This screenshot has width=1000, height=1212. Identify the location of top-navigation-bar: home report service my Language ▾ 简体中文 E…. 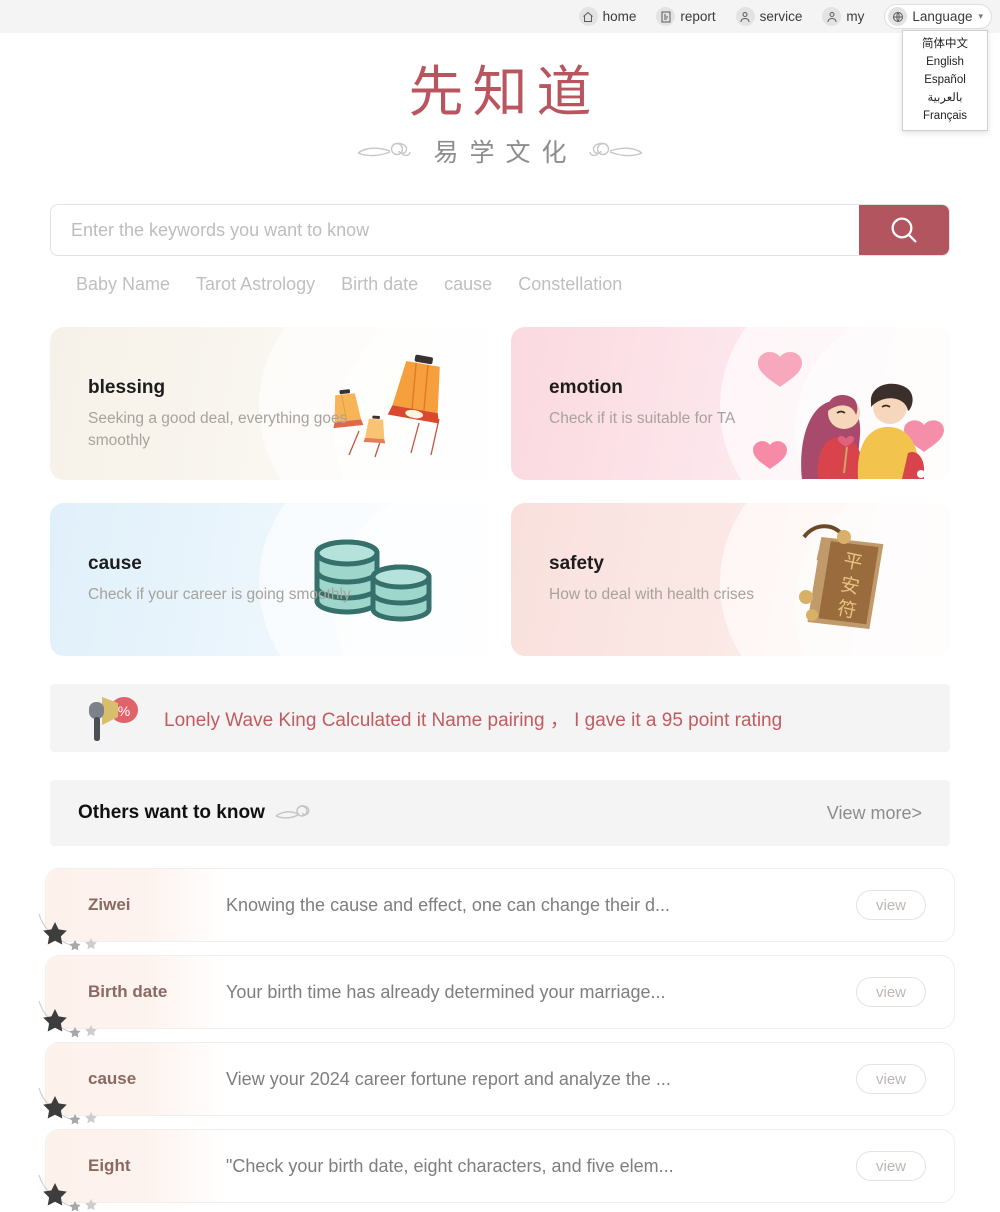
(500, 65).